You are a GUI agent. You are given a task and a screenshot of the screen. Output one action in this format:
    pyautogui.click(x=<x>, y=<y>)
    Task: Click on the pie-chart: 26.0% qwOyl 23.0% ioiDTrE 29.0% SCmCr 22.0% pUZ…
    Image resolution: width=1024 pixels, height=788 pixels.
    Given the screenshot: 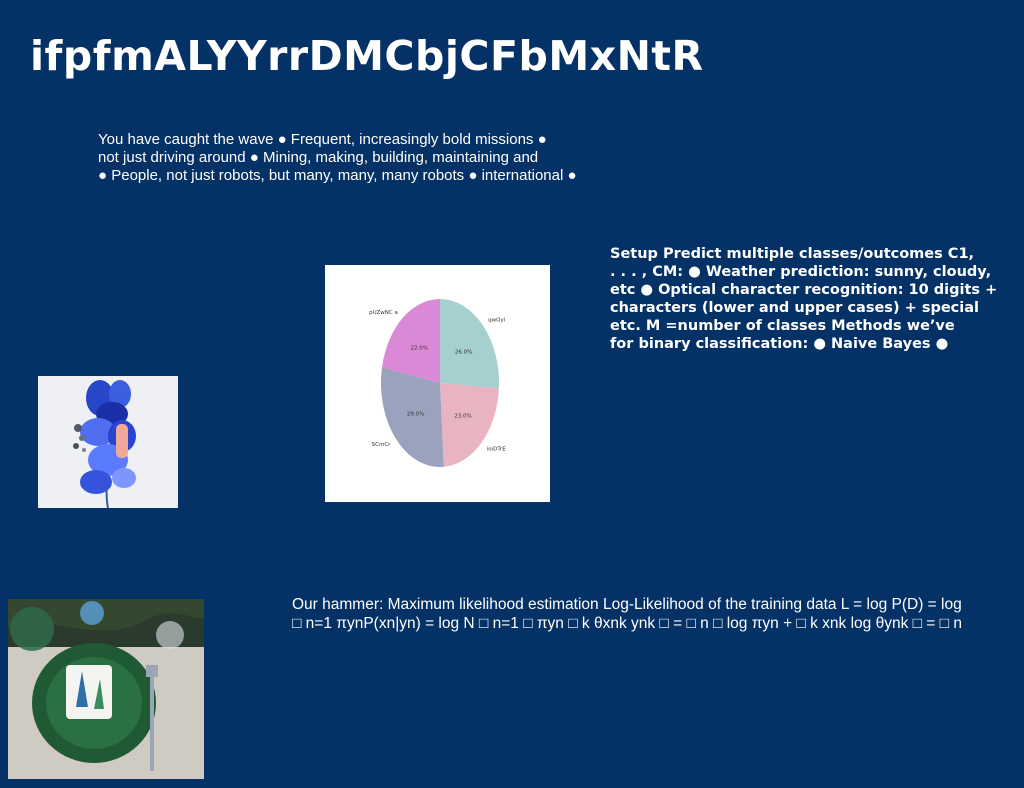 What is the action you would take?
    pyautogui.click(x=437, y=383)
    